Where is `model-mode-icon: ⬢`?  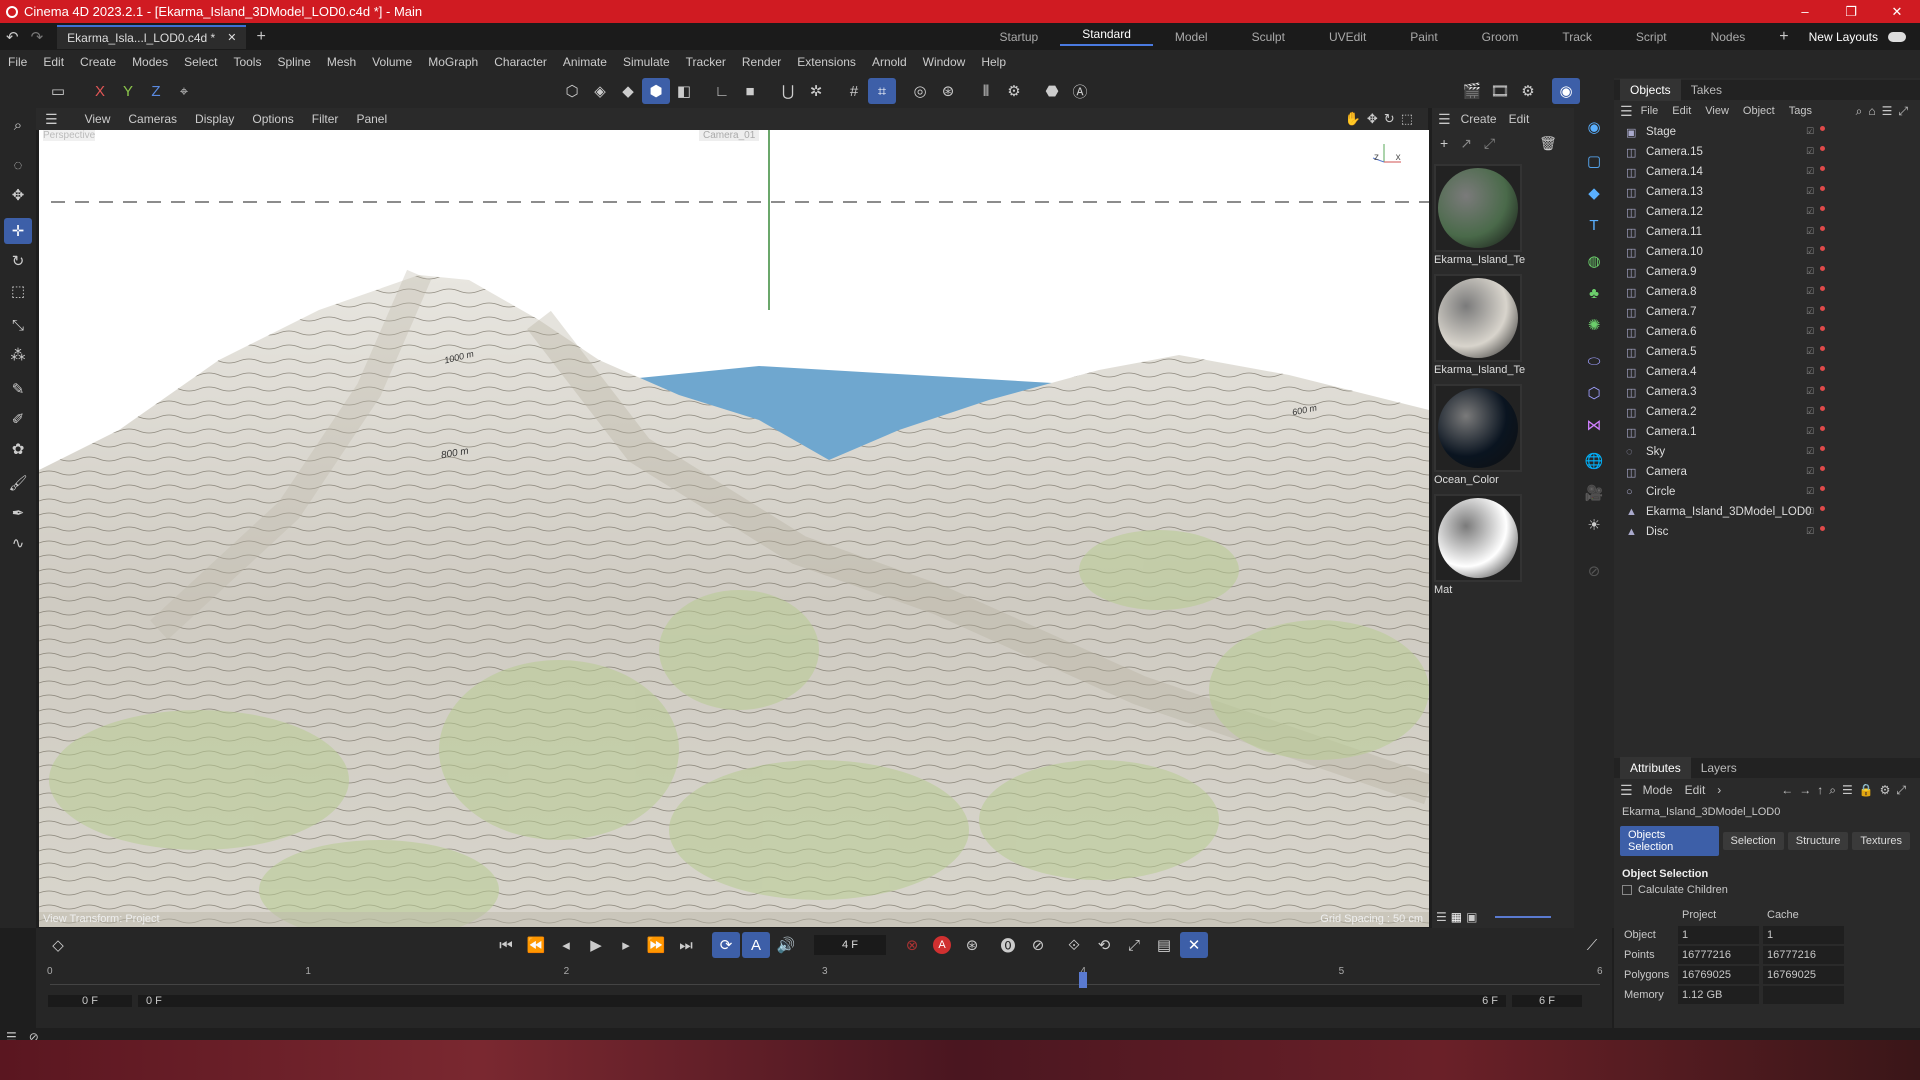 model-mode-icon: ⬢ is located at coordinates (656, 91).